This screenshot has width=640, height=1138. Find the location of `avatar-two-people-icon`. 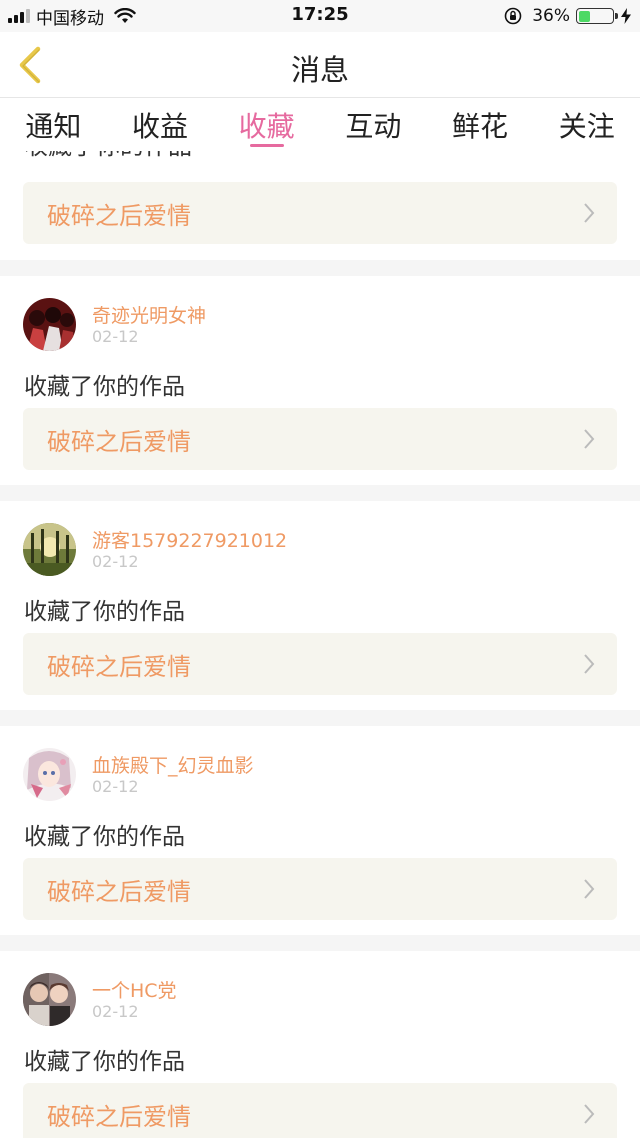

avatar-two-people-icon is located at coordinates (49, 999).